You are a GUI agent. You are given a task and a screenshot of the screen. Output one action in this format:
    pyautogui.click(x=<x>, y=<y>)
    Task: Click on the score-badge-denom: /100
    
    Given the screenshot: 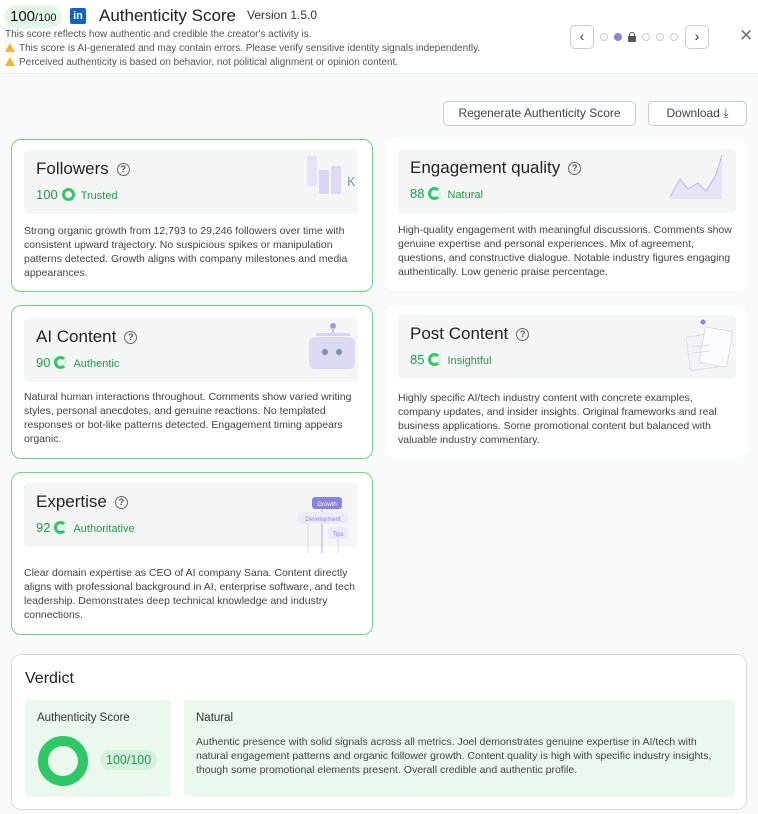 What is the action you would take?
    pyautogui.click(x=46, y=18)
    